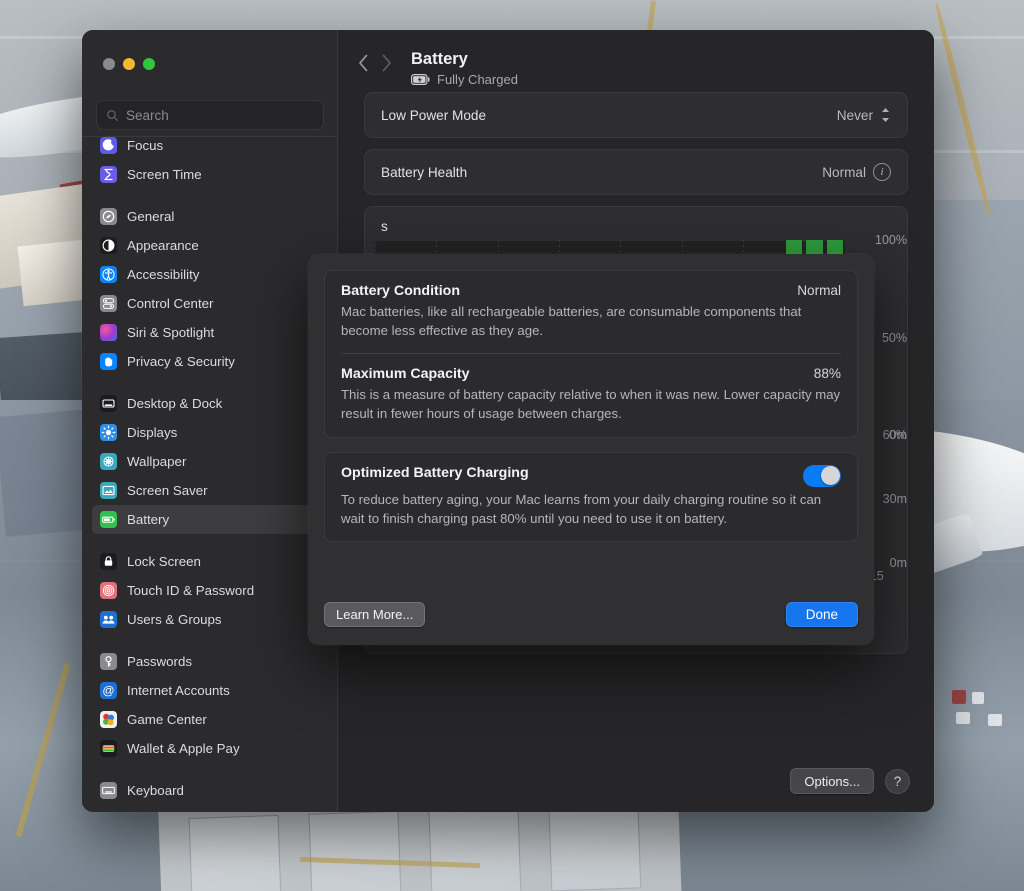 The height and width of the screenshot is (891, 1024). What do you see at coordinates (167, 490) in the screenshot?
I see `sidebar-item-label: Screen Saver` at bounding box center [167, 490].